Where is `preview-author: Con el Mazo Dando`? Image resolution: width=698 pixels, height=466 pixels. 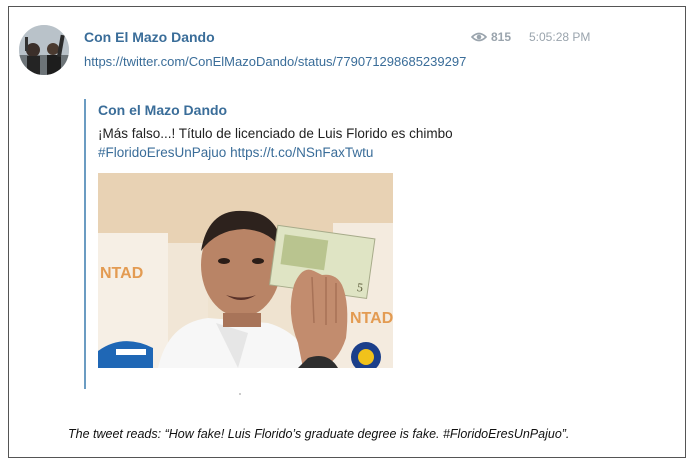 preview-author: Con el Mazo Dando is located at coordinates (163, 110).